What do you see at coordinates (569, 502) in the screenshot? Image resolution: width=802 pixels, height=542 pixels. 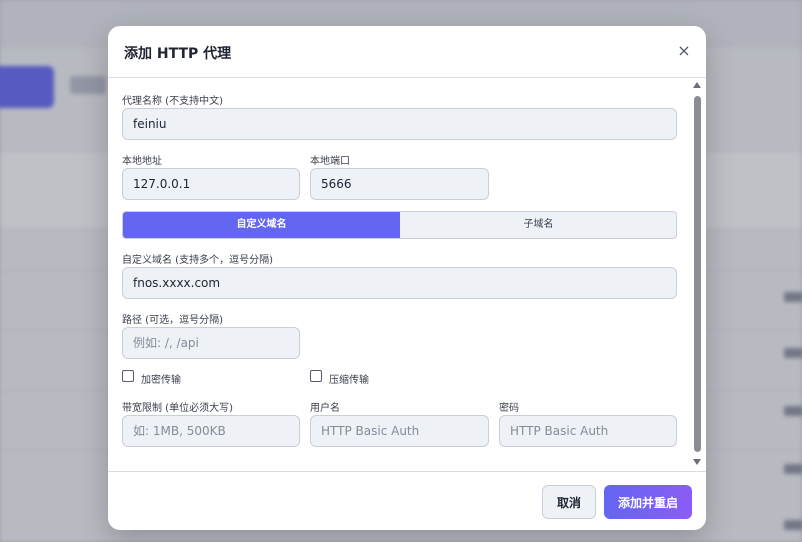 I see `cancel-button: 取消` at bounding box center [569, 502].